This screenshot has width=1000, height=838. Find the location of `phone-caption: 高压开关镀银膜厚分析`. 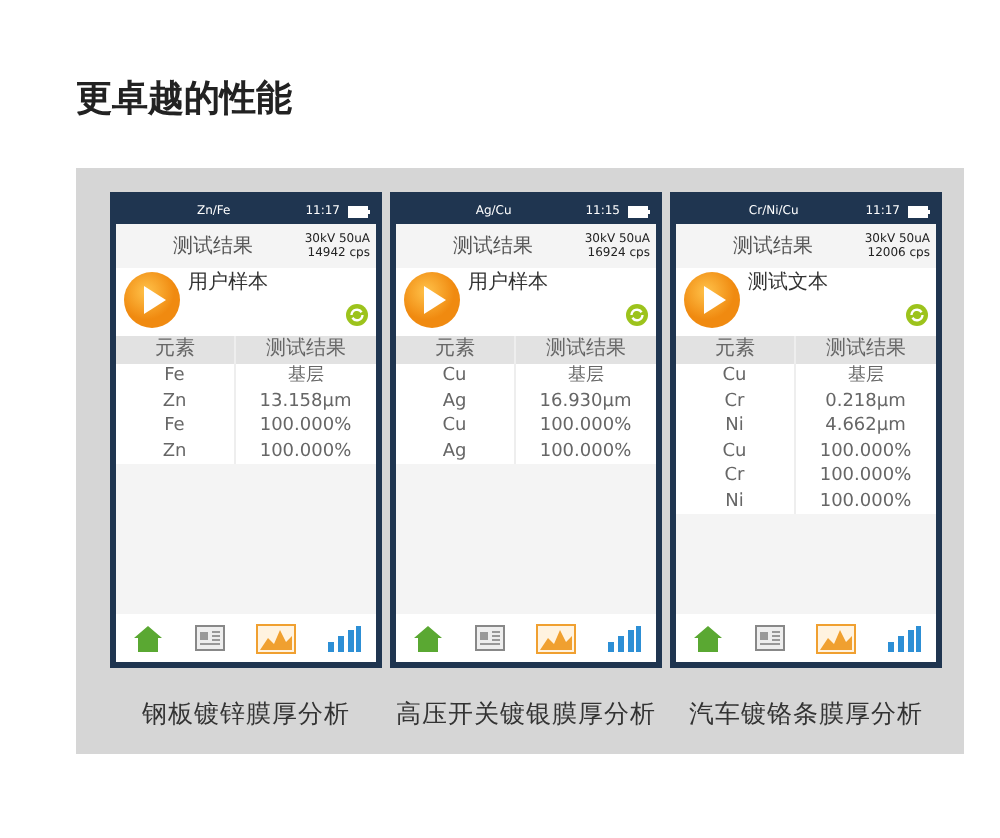

phone-caption: 高压开关镀银膜厚分析 is located at coordinates (526, 714).